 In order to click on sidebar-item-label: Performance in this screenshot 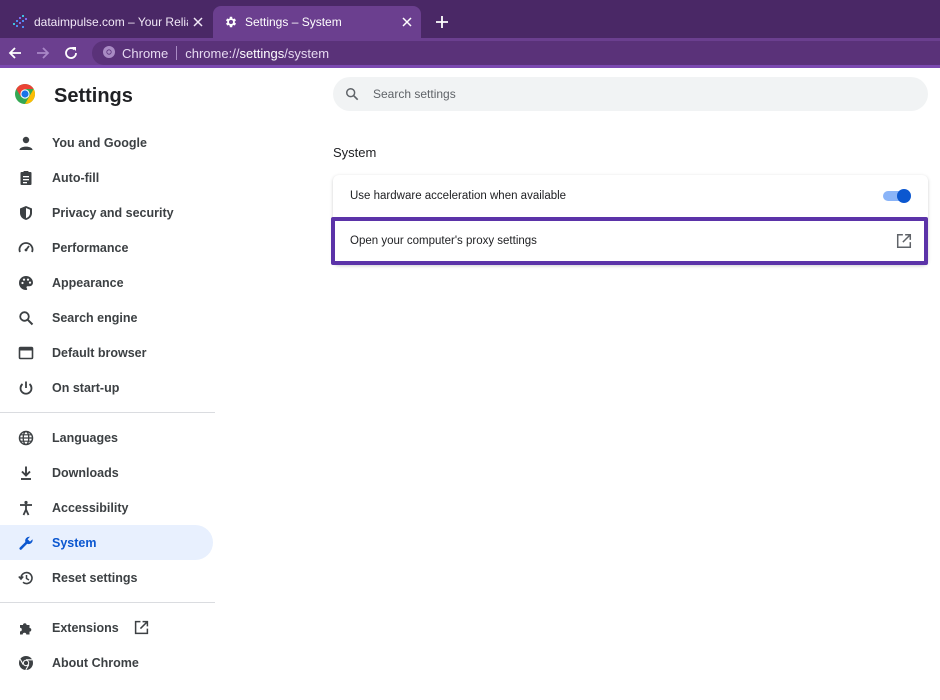, I will do `click(90, 247)`.